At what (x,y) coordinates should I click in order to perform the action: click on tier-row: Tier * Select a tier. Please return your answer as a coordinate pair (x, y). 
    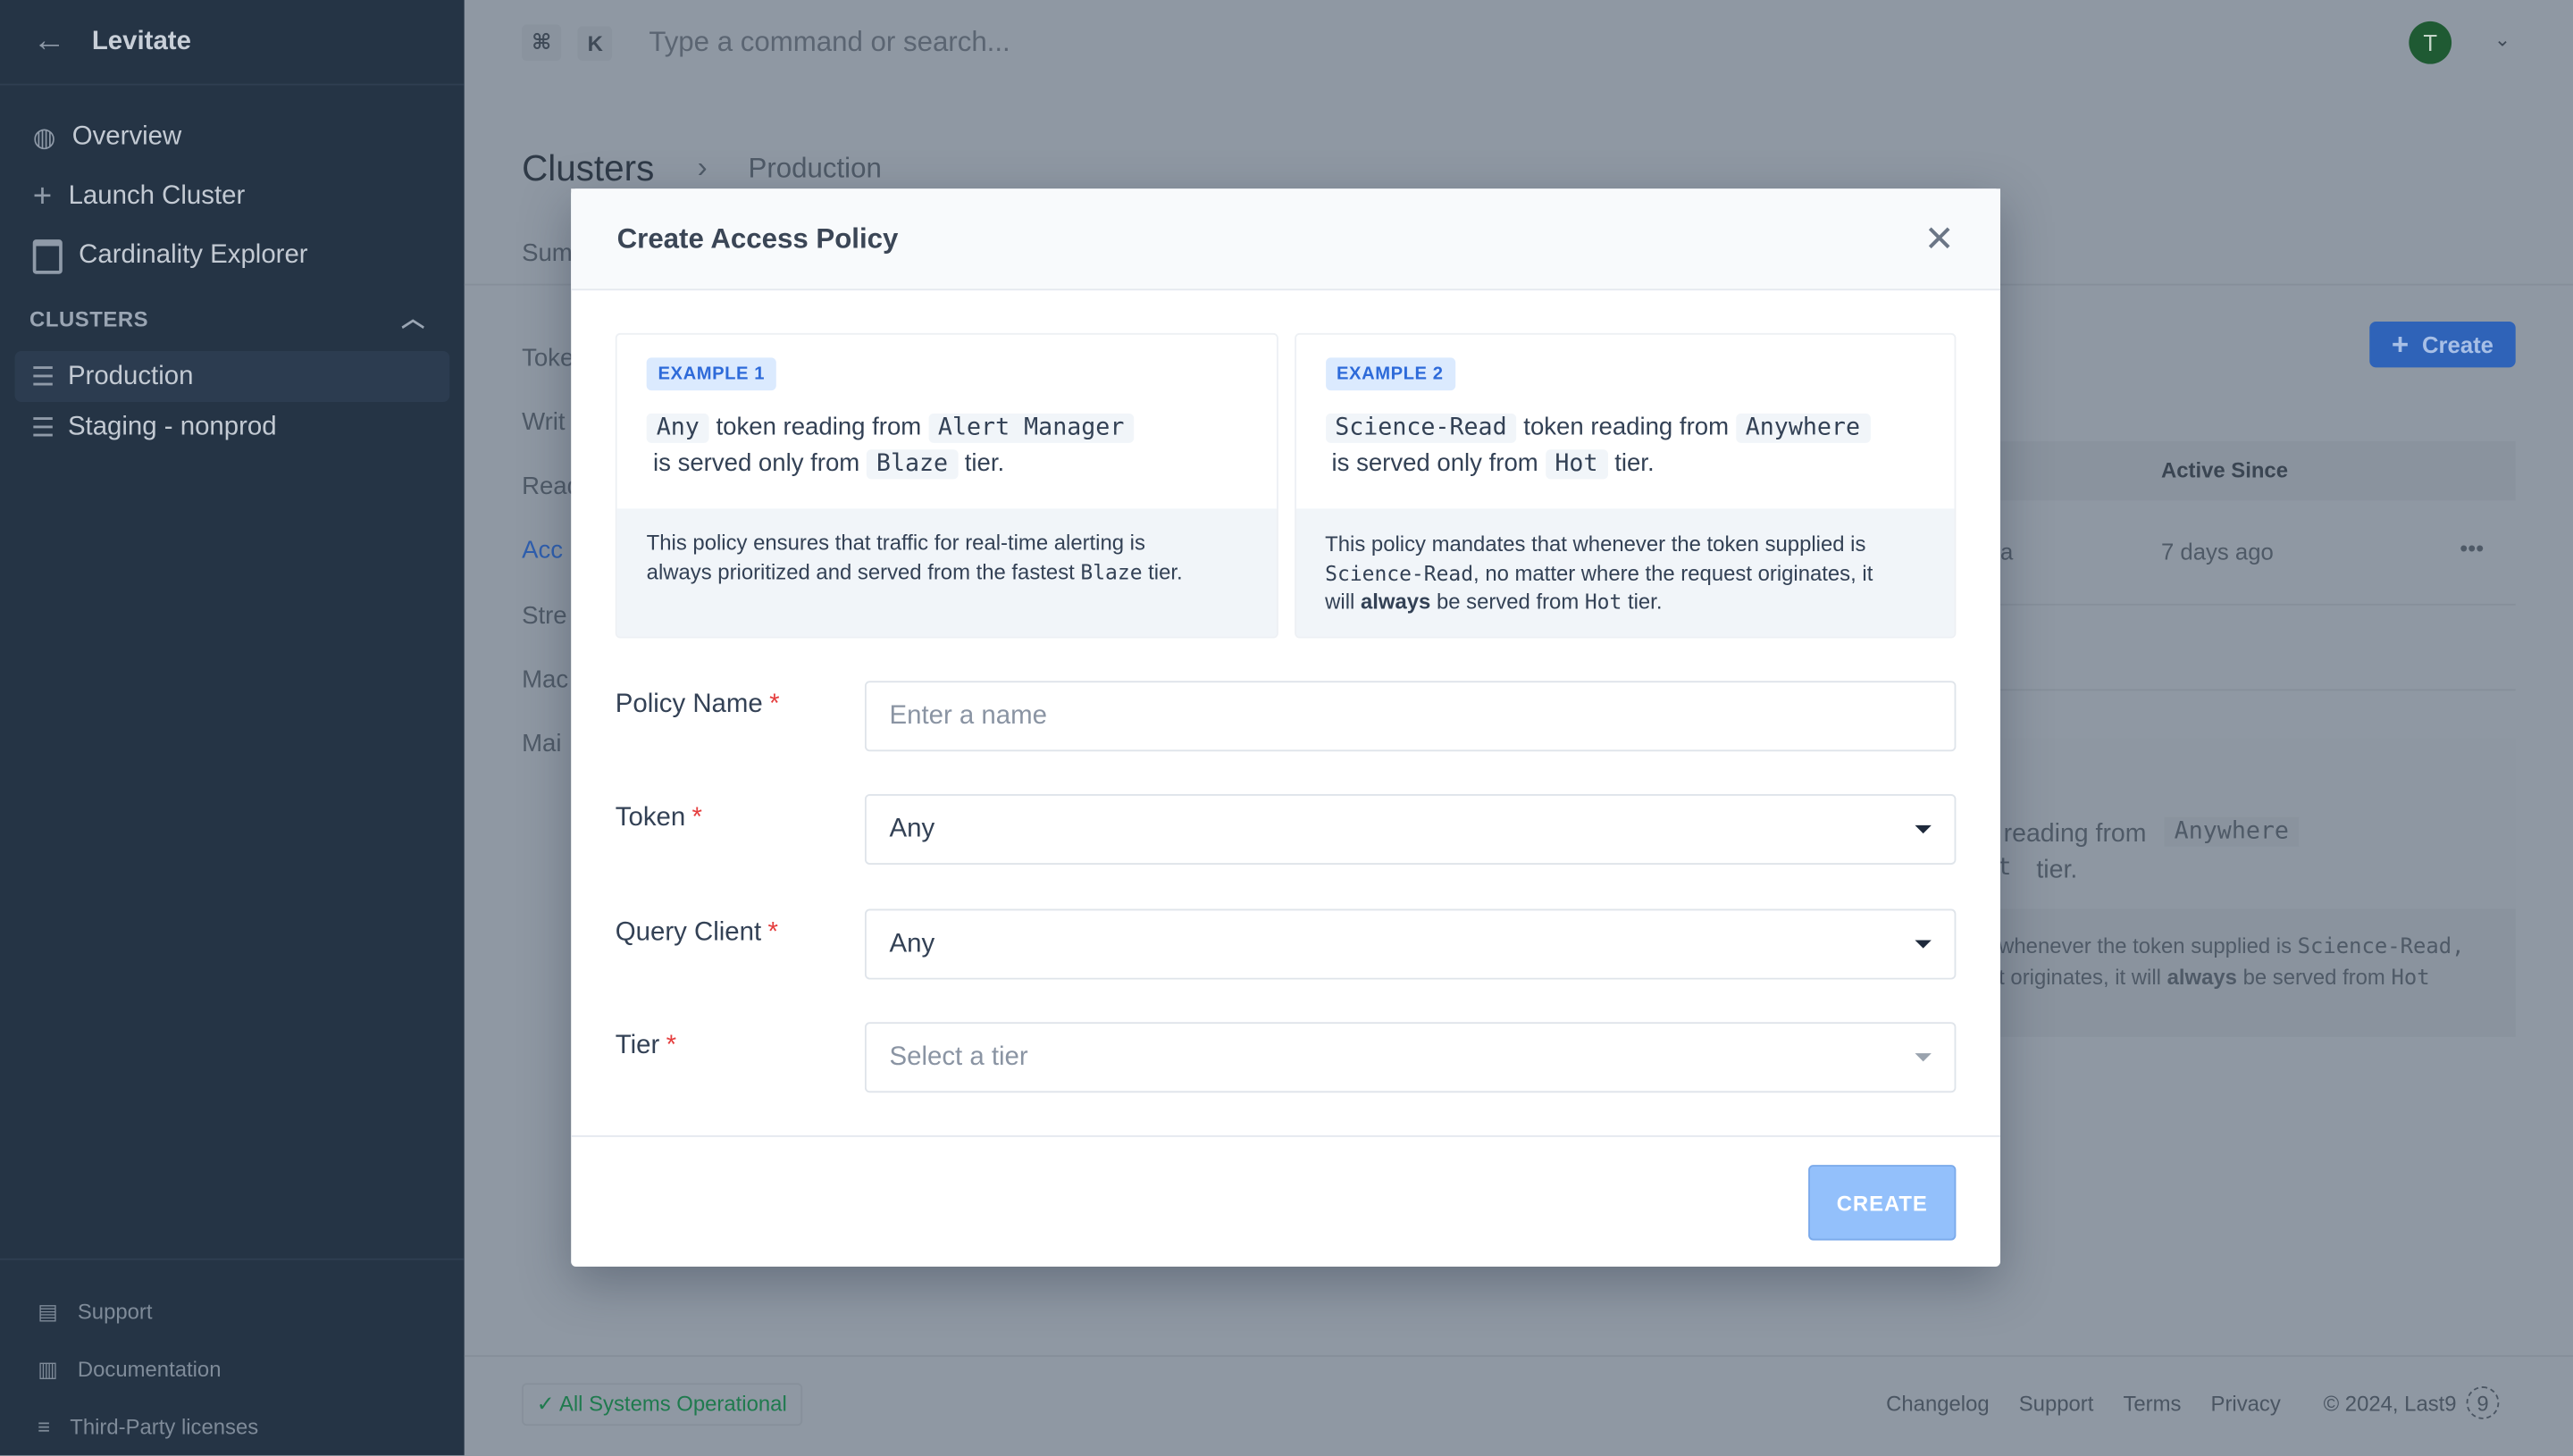
    Looking at the image, I should click on (1286, 1057).